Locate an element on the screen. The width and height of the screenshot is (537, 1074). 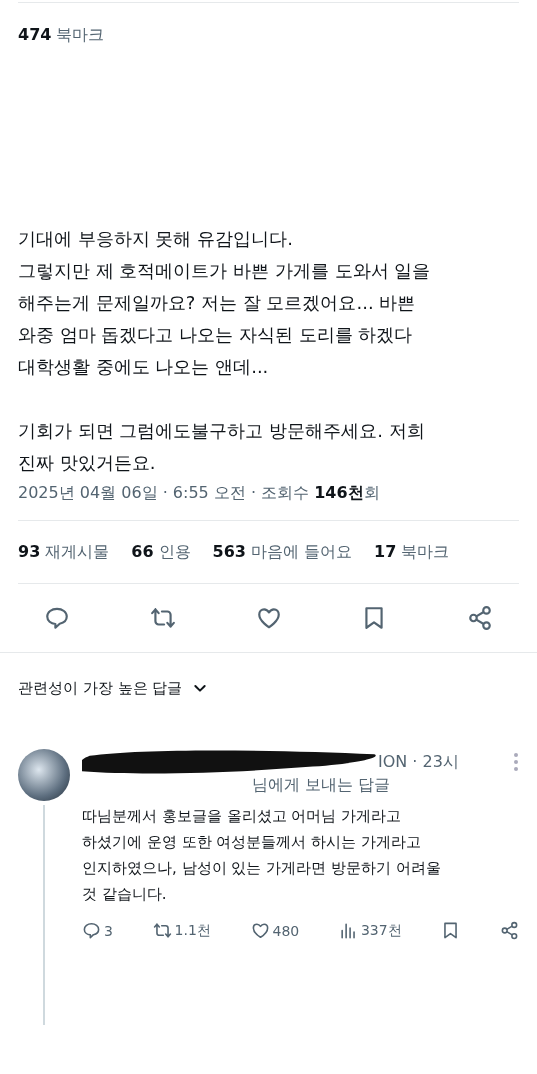
reply-action: 3 is located at coordinates (97, 930).